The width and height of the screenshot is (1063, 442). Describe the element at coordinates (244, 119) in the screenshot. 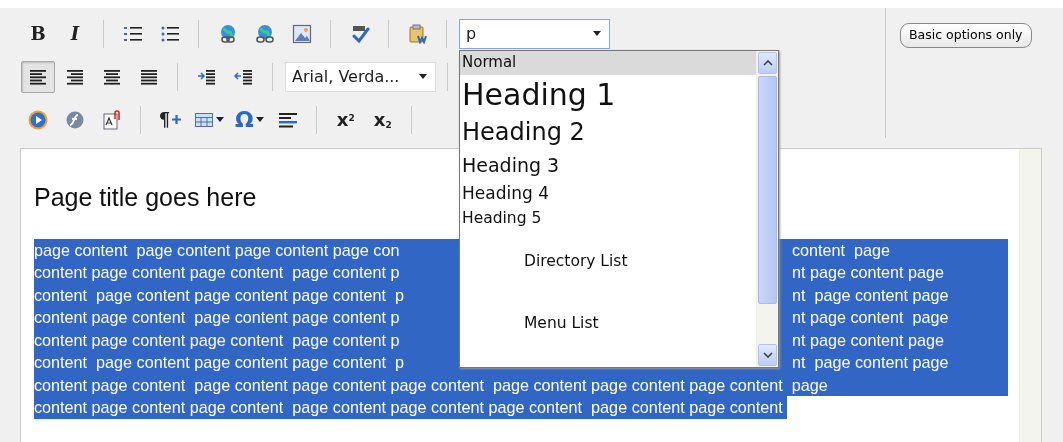

I see `omega-icon: Ω` at that location.